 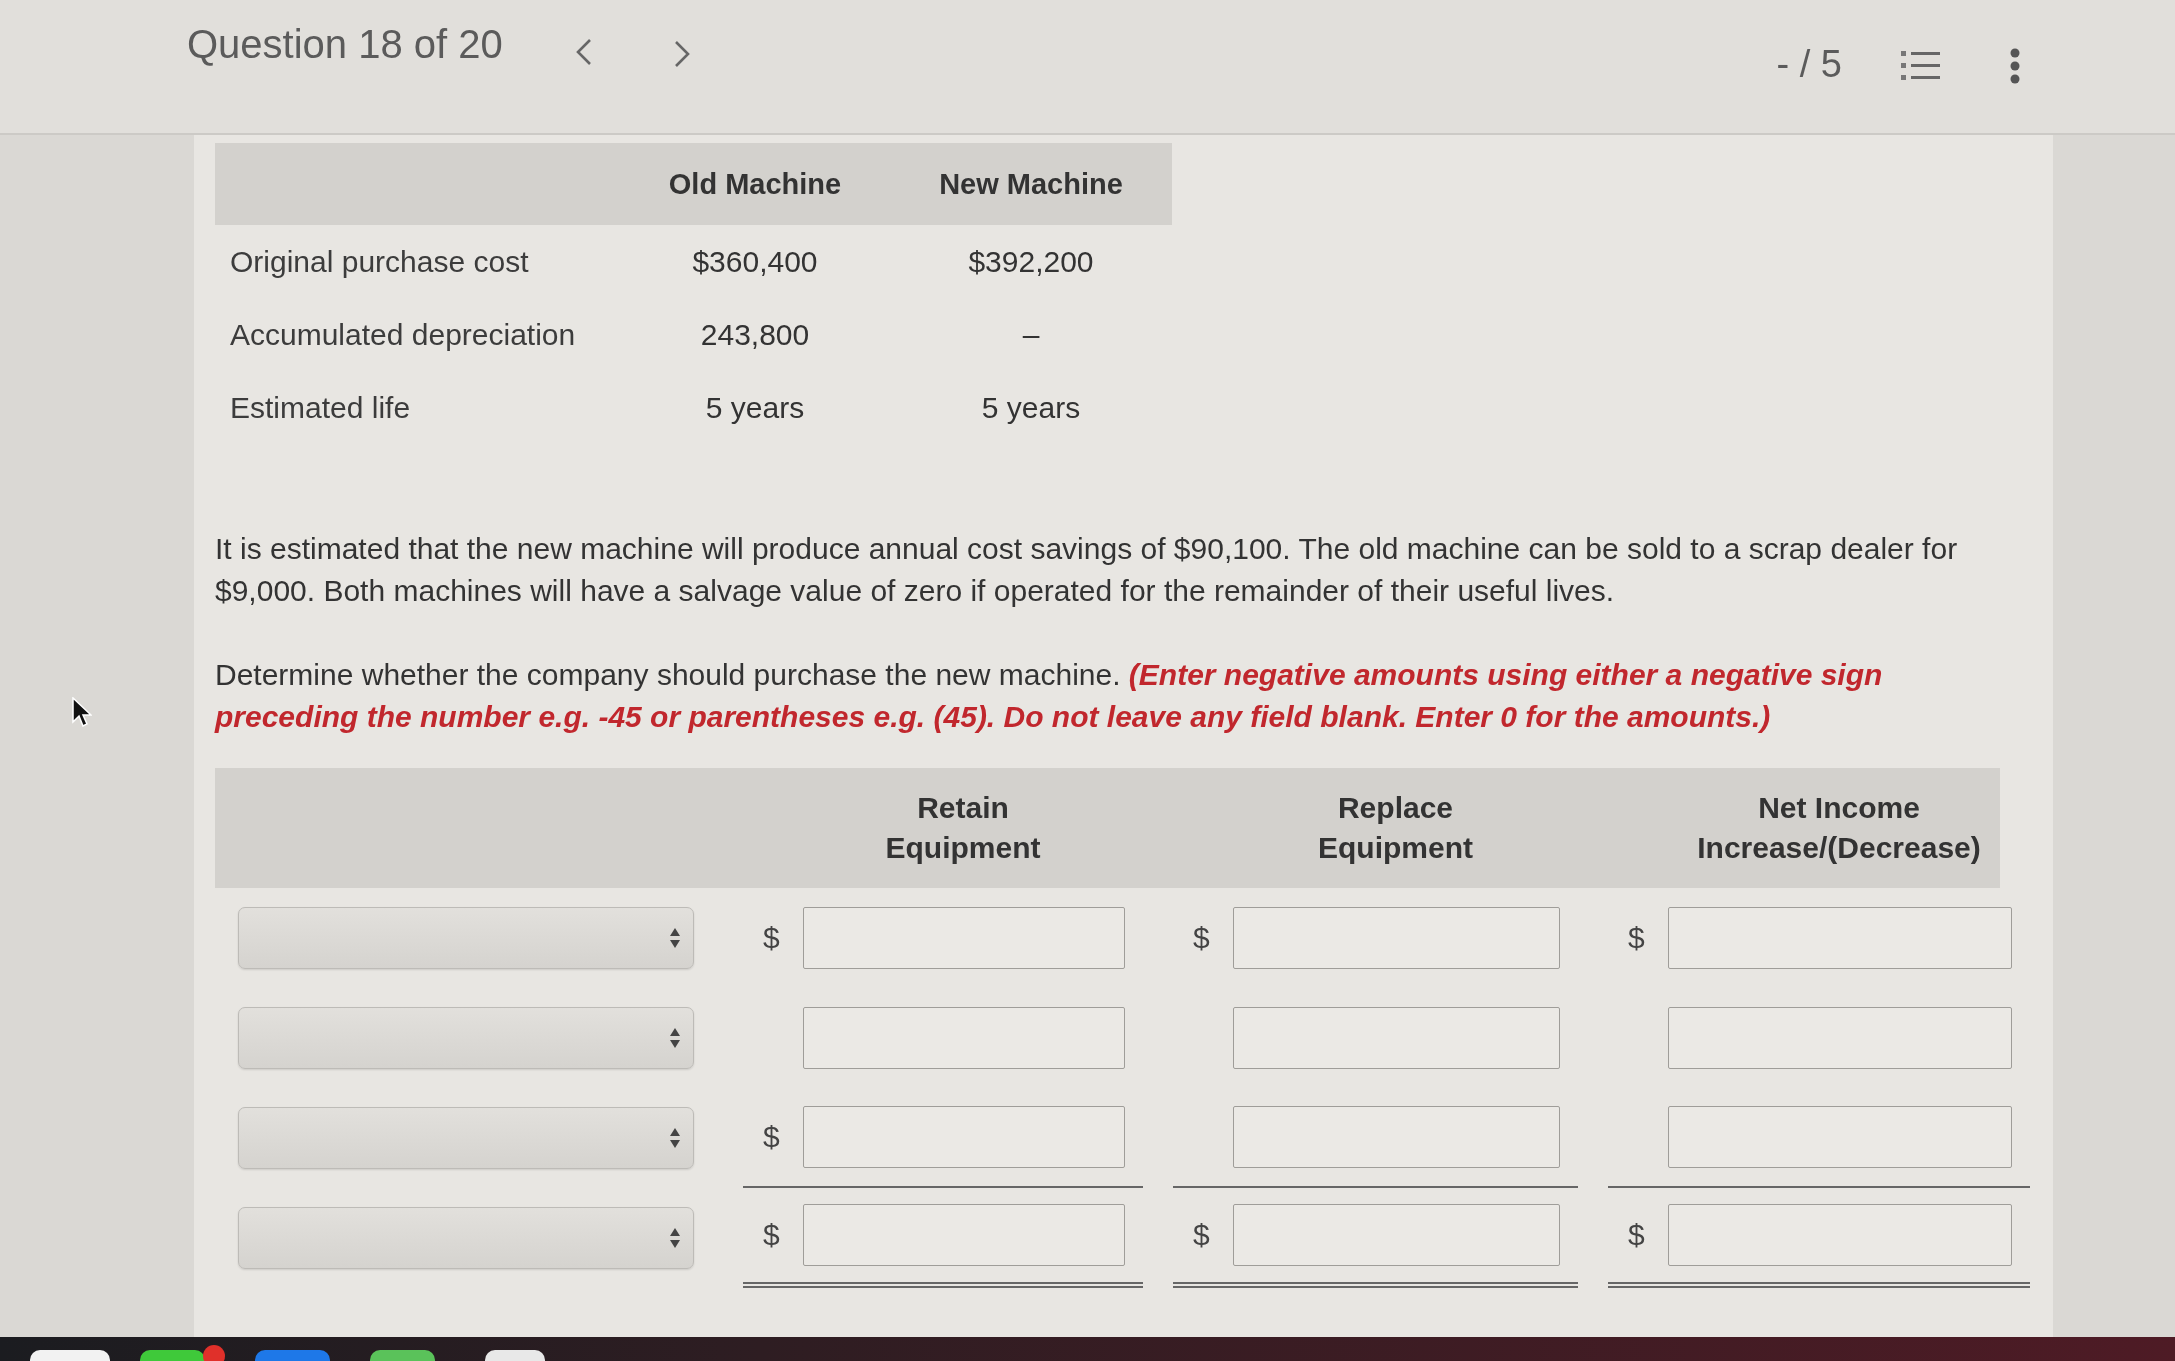 I want to click on chevron-right-icon, so click(x=681, y=54).